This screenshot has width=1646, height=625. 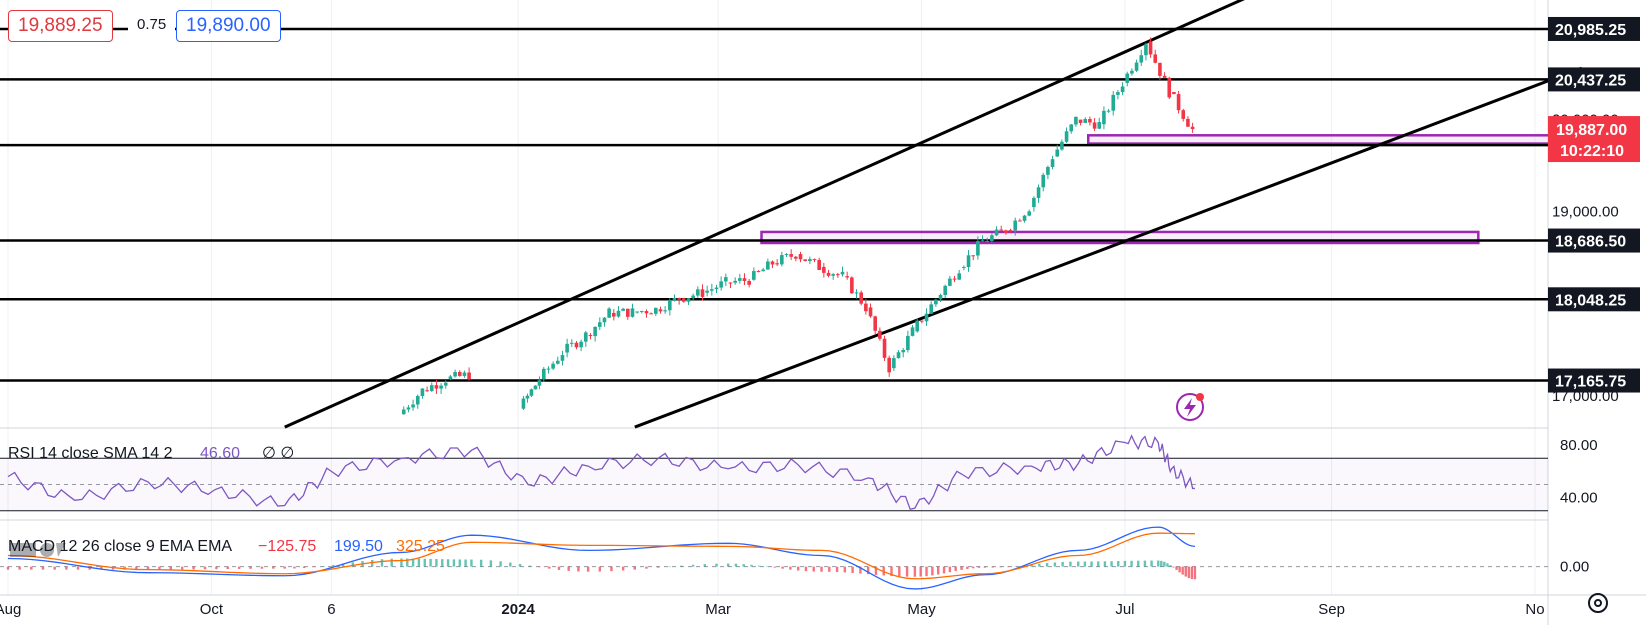 What do you see at coordinates (1590, 30) in the screenshot?
I see `level-price-text: 20,985.25` at bounding box center [1590, 30].